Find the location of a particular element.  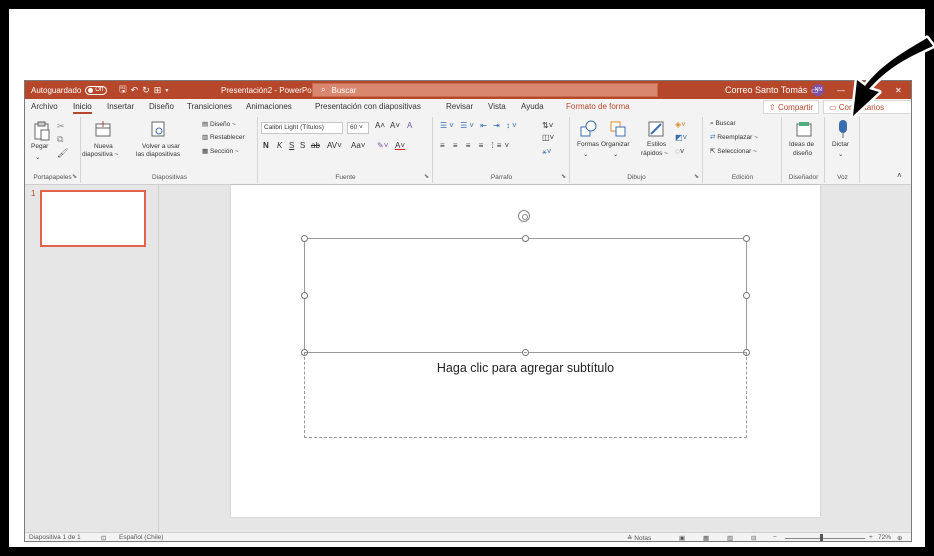

shadow-button: S is located at coordinates (302, 145).